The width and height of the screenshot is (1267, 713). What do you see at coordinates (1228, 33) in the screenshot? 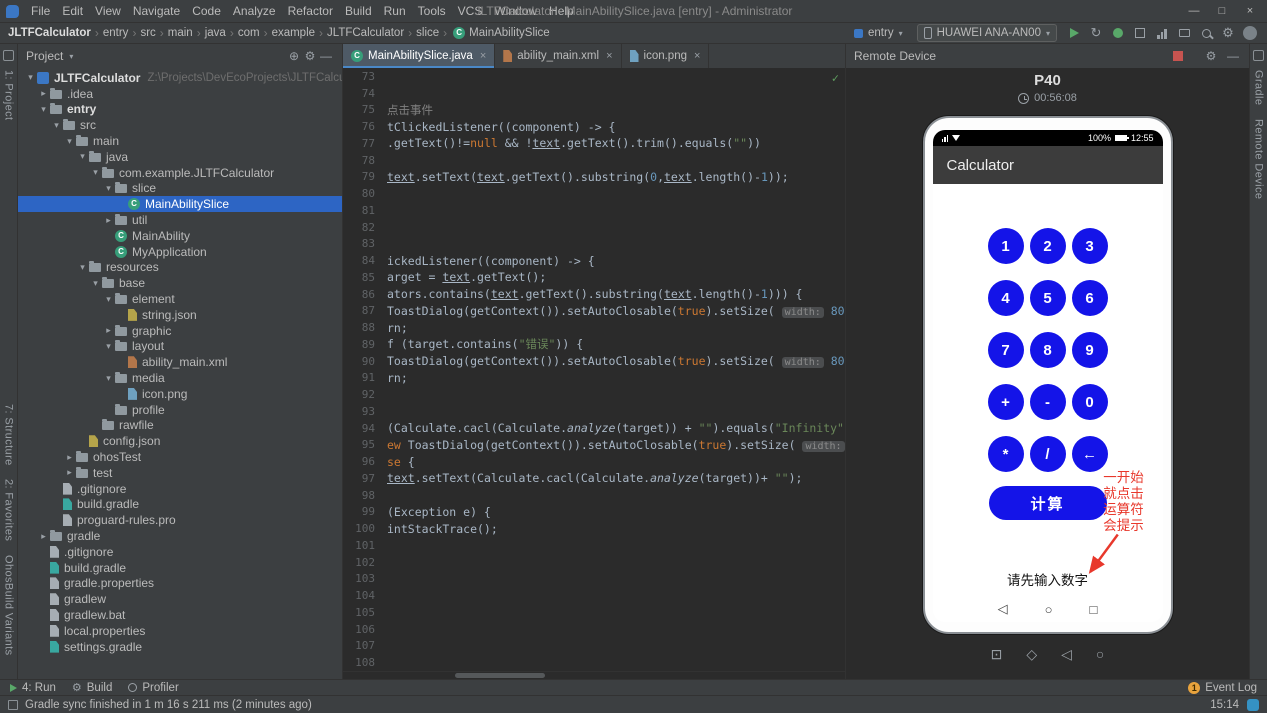
I see `settings-button: ⚙` at bounding box center [1228, 33].